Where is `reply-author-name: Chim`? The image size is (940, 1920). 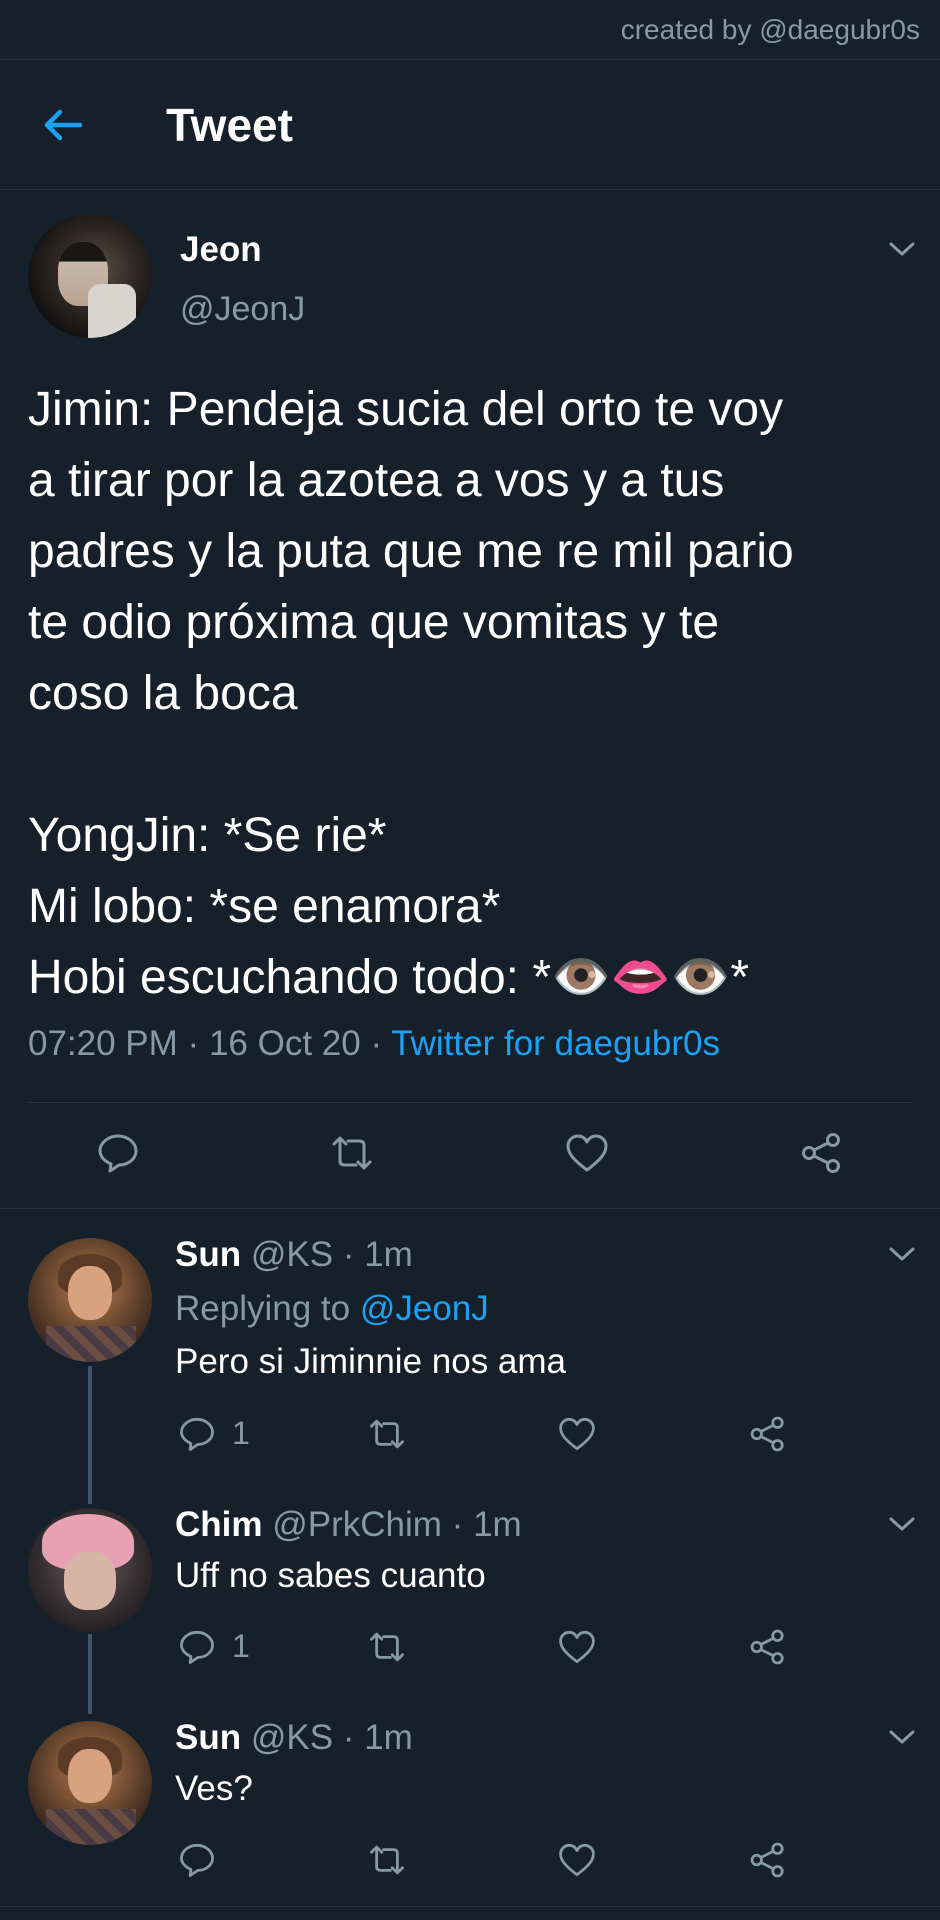 reply-author-name: Chim is located at coordinates (219, 1524).